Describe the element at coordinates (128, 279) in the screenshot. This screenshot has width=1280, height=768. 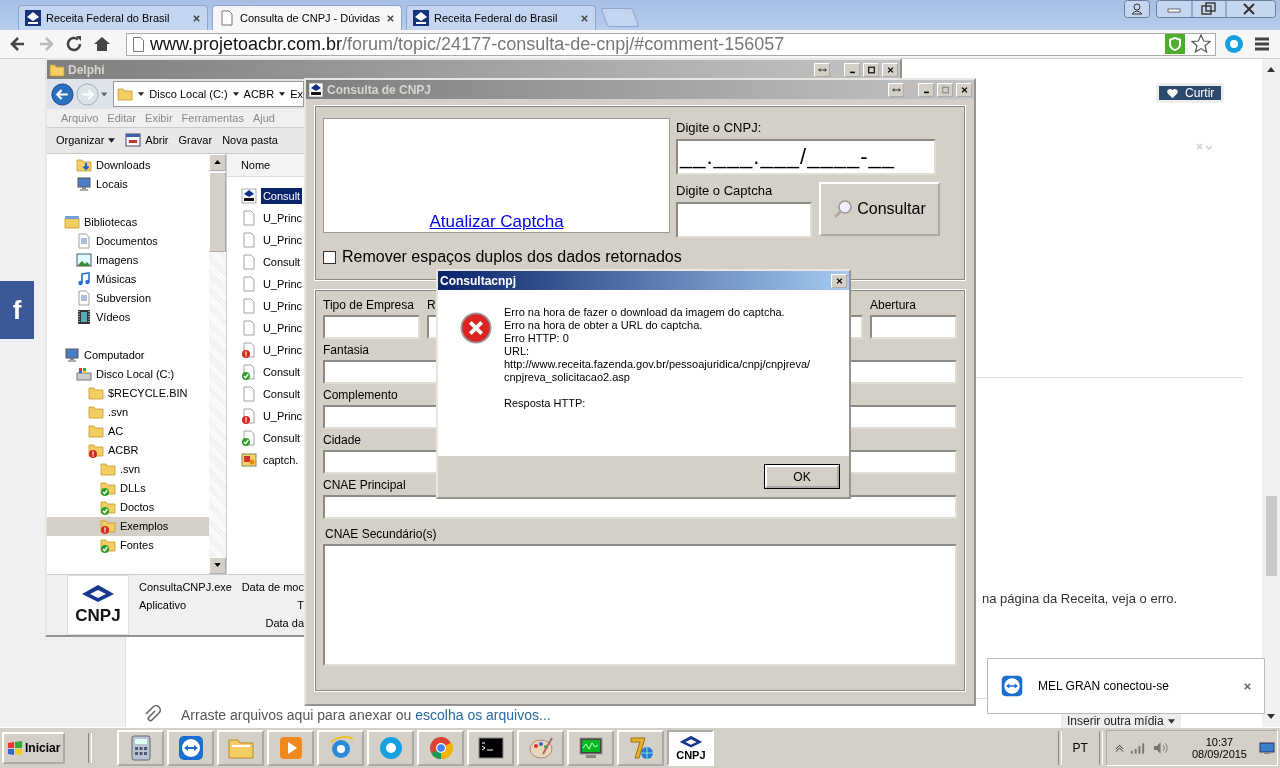
I see `tree-item: Músicas` at that location.